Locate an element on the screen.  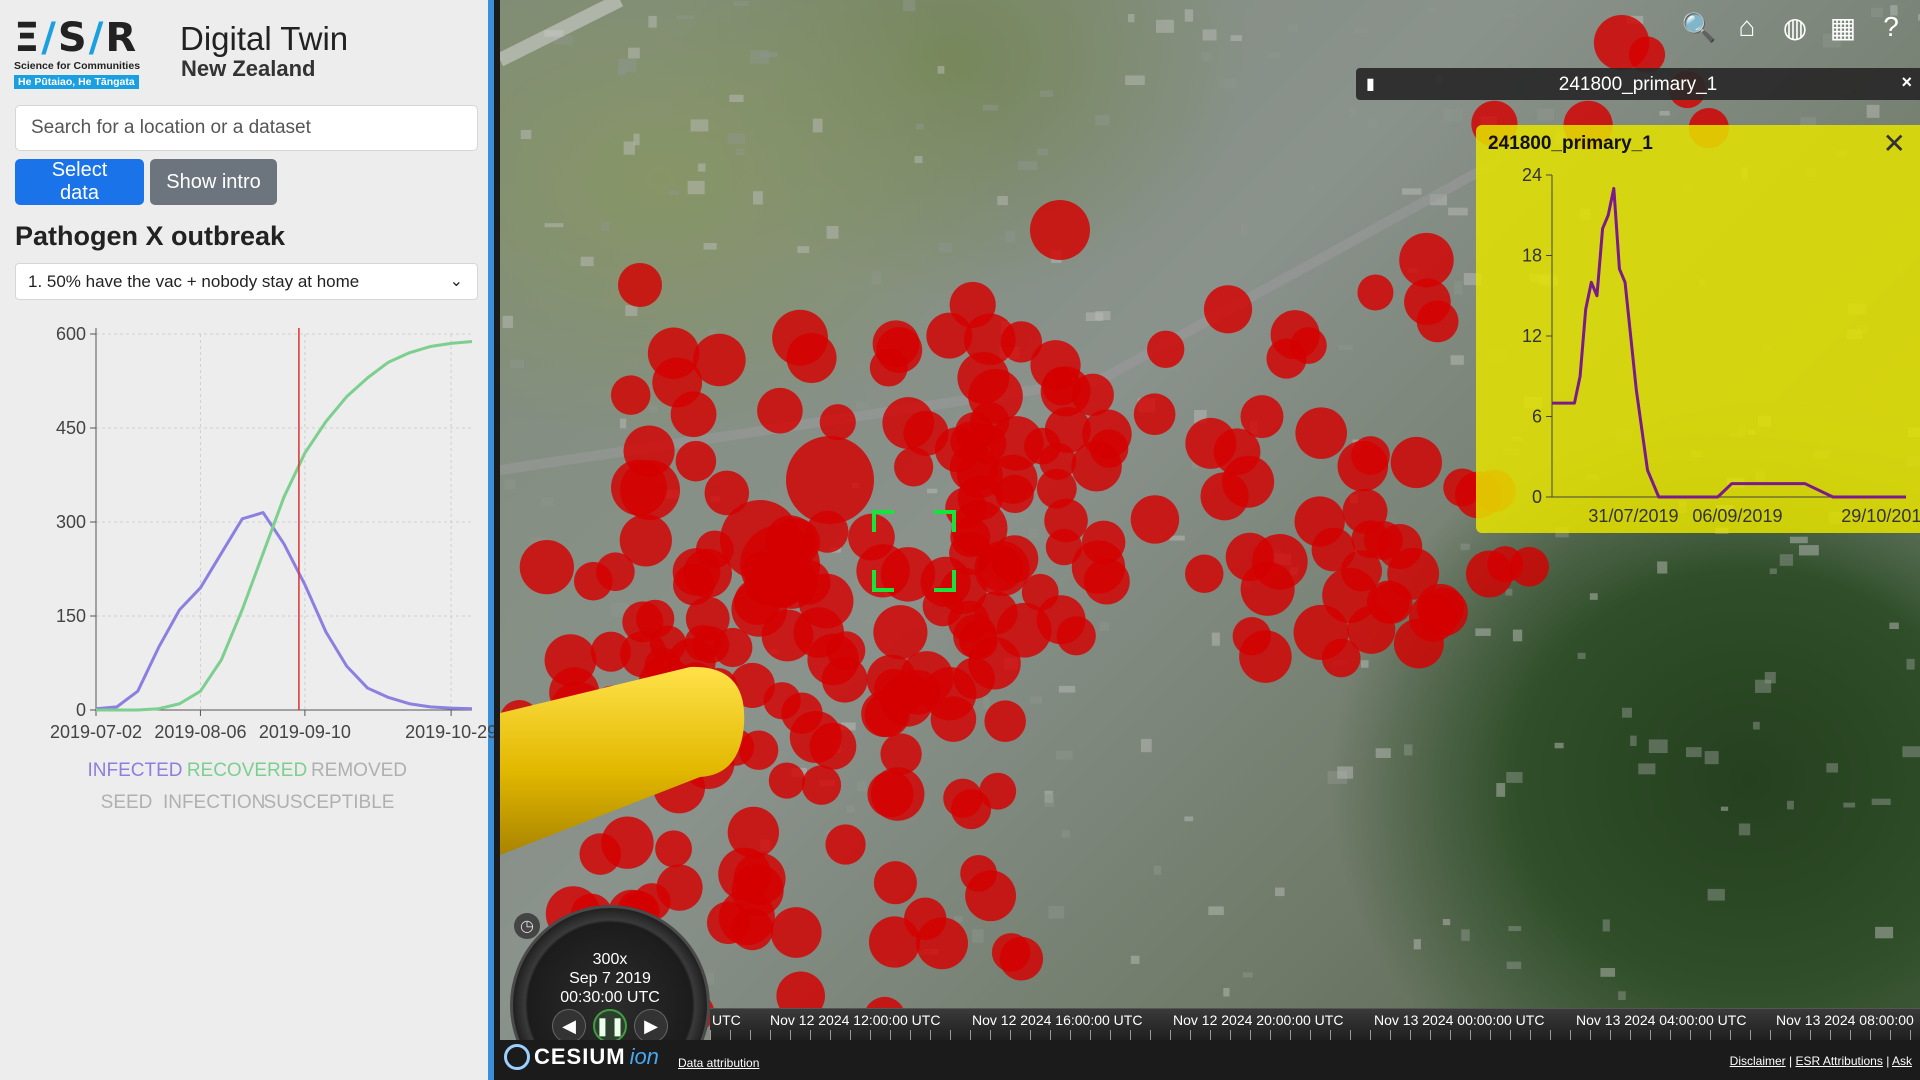
close-icon: × is located at coordinates (1906, 82).